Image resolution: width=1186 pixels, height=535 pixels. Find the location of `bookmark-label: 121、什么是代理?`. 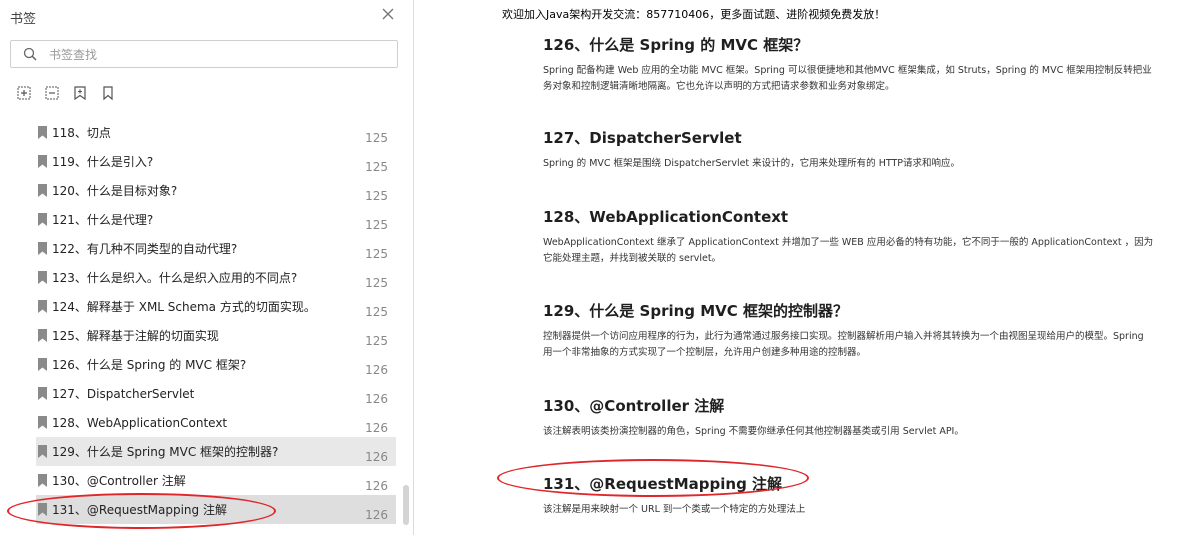

bookmark-label: 121、什么是代理? is located at coordinates (103, 220).